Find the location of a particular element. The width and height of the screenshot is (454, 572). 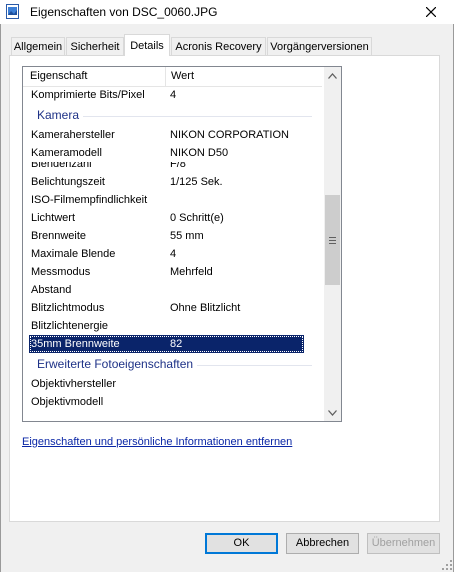

table-row: Maximale Blende 4 is located at coordinates (172, 254).